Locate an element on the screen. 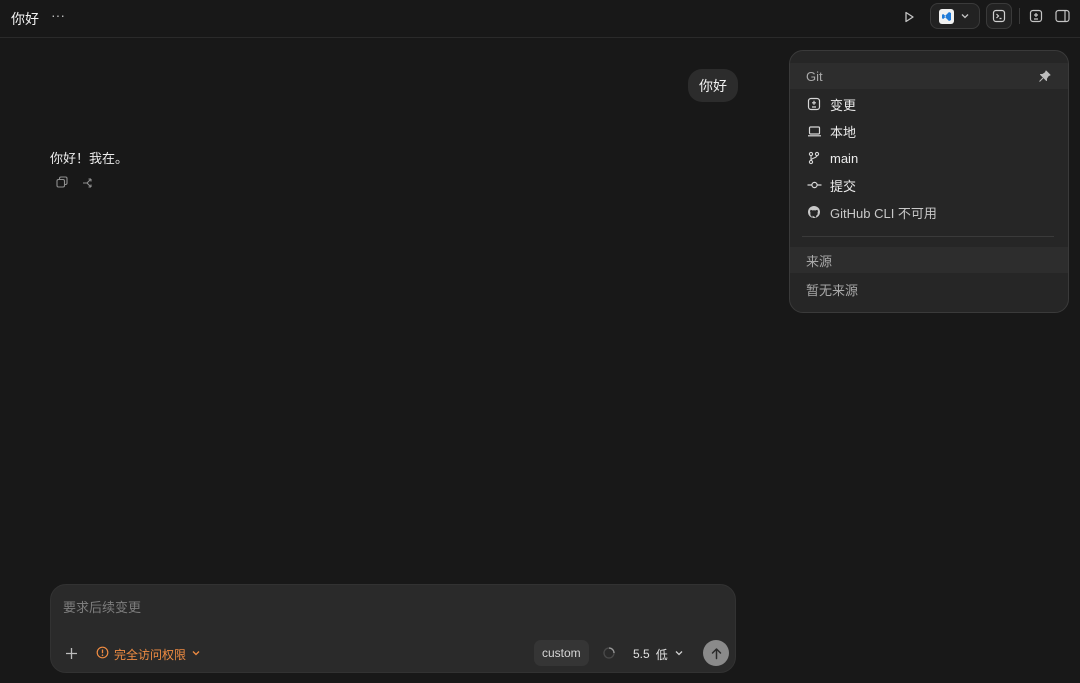 The image size is (1080, 683). access-label: 完全访问权限 is located at coordinates (150, 654).